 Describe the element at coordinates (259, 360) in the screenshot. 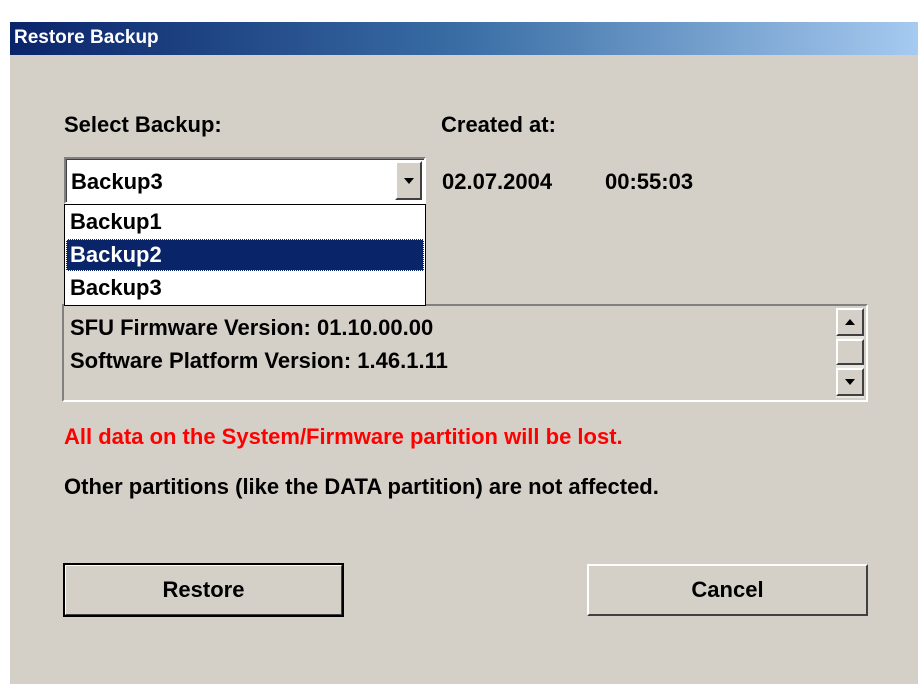

I see `platform-version-text: Software Platform Version: 1.46.1.11` at that location.